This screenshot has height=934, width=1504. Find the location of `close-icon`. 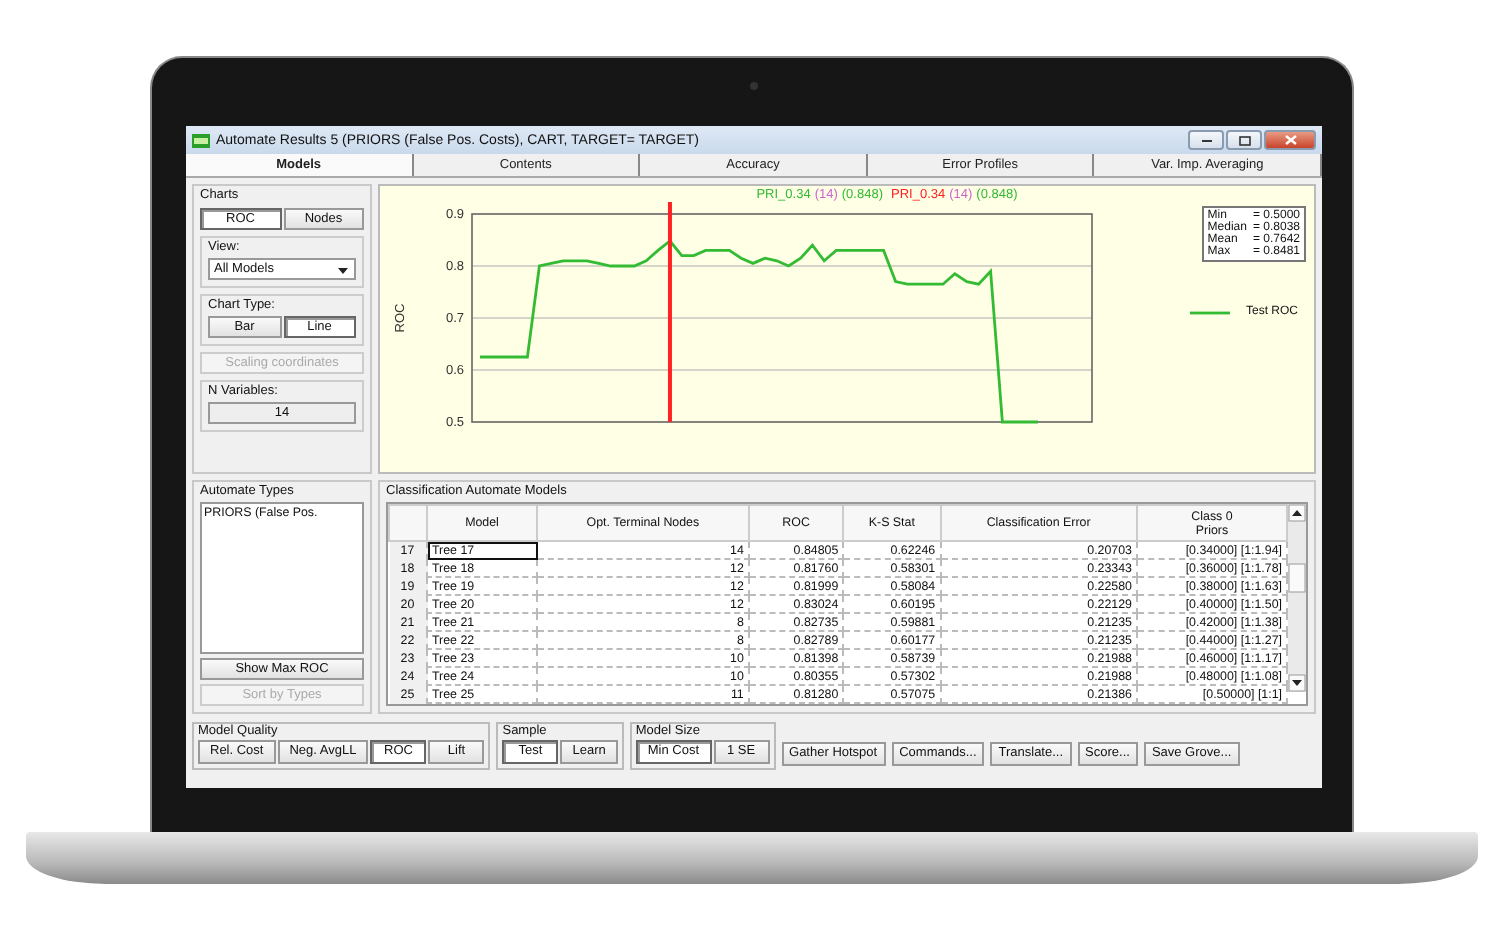

close-icon is located at coordinates (1290, 140).